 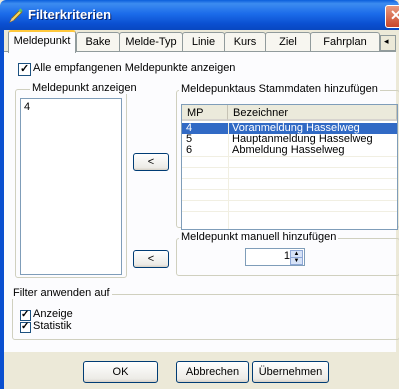 I want to click on tab-kurs: Kurs, so click(x=245, y=41).